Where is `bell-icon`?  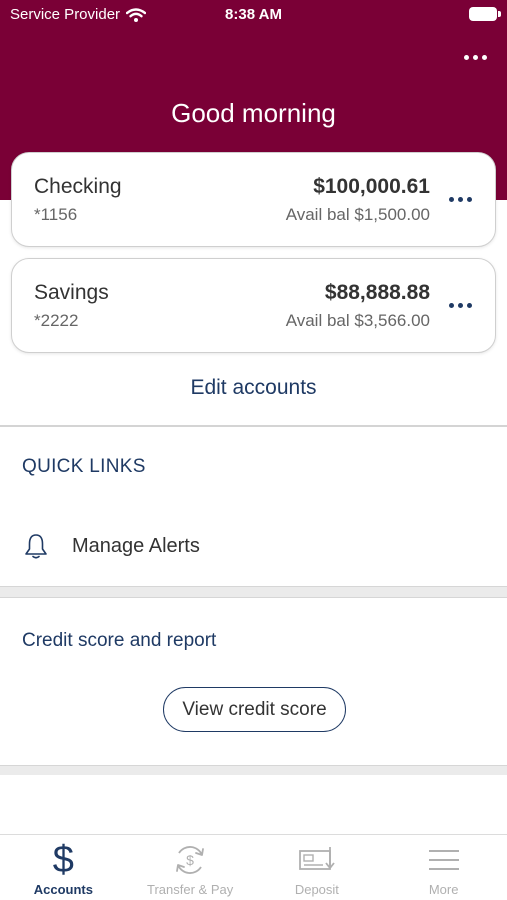
bell-icon is located at coordinates (36, 546).